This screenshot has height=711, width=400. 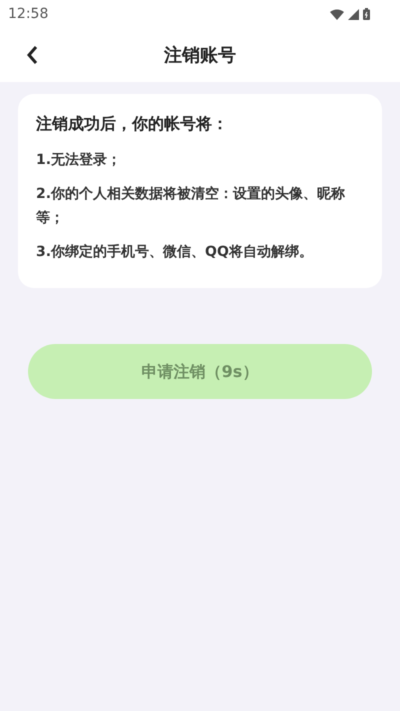 I want to click on wifi-icon, so click(x=337, y=14).